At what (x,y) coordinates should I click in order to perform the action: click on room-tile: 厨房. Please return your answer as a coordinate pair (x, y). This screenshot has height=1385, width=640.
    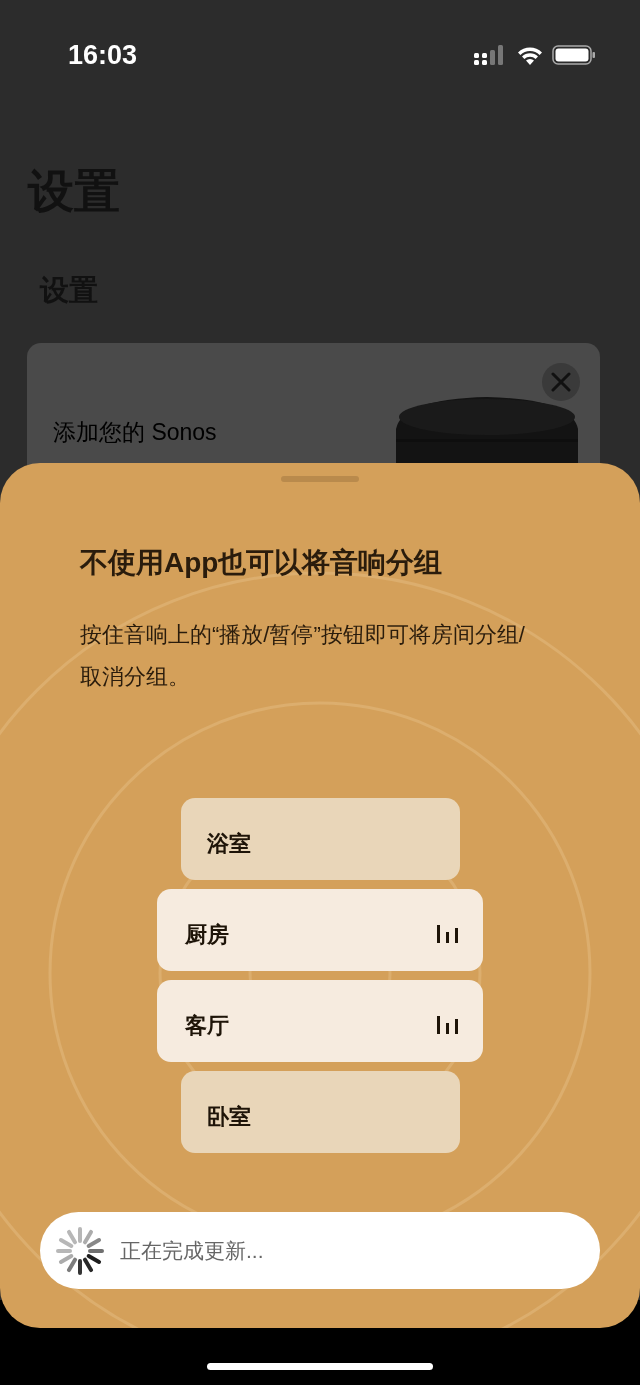
    Looking at the image, I should click on (320, 930).